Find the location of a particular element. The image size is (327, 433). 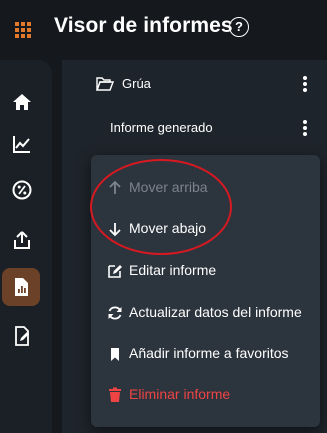

folder-label: Grúa is located at coordinates (136, 83).